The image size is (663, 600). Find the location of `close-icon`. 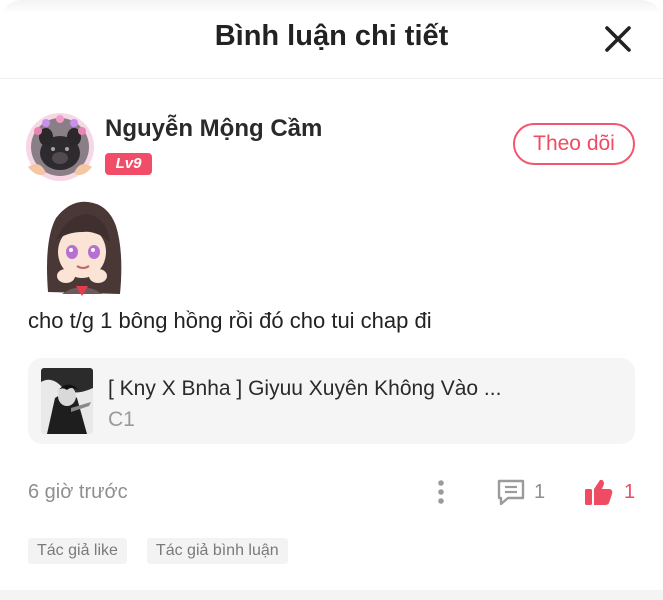

close-icon is located at coordinates (618, 39).